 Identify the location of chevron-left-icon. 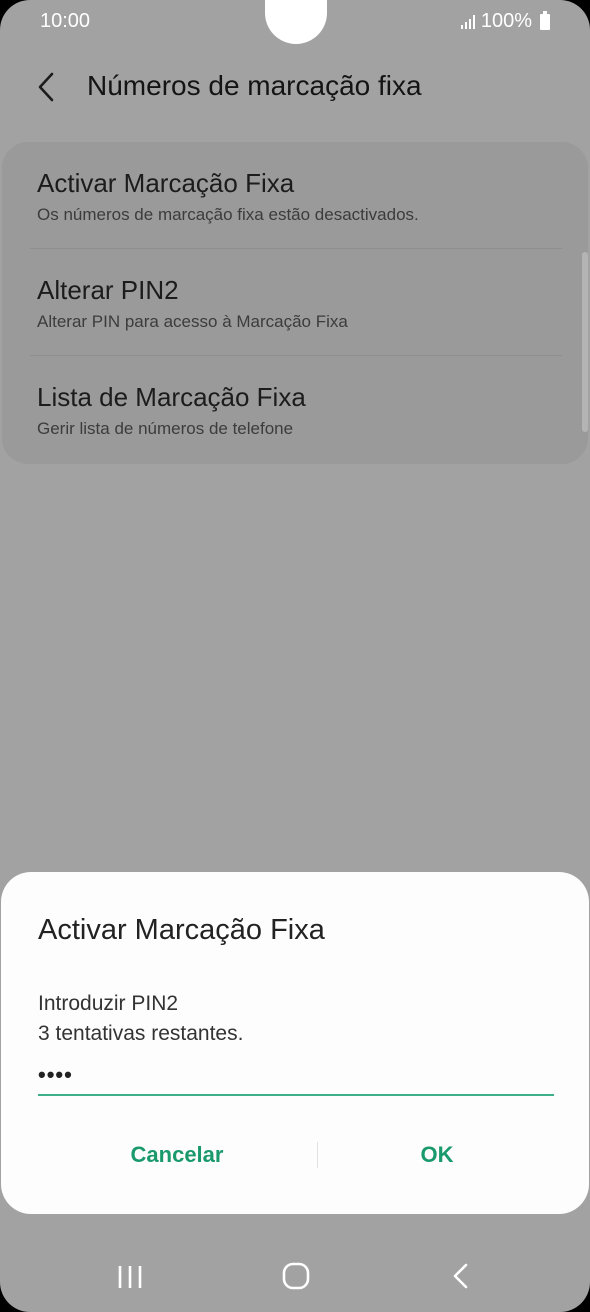
(47, 87).